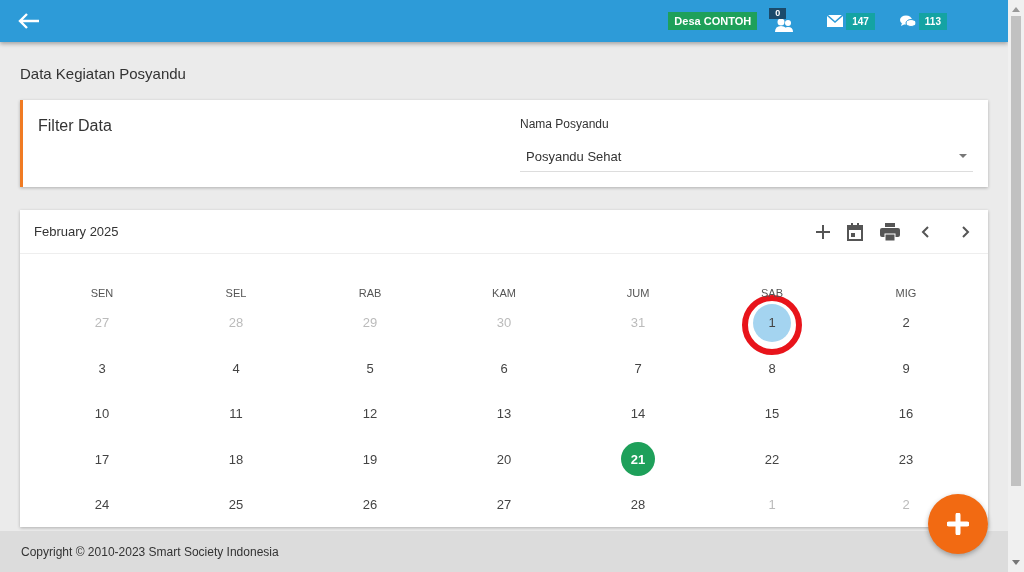 The width and height of the screenshot is (1024, 572). What do you see at coordinates (907, 21) in the screenshot?
I see `chat-icon` at bounding box center [907, 21].